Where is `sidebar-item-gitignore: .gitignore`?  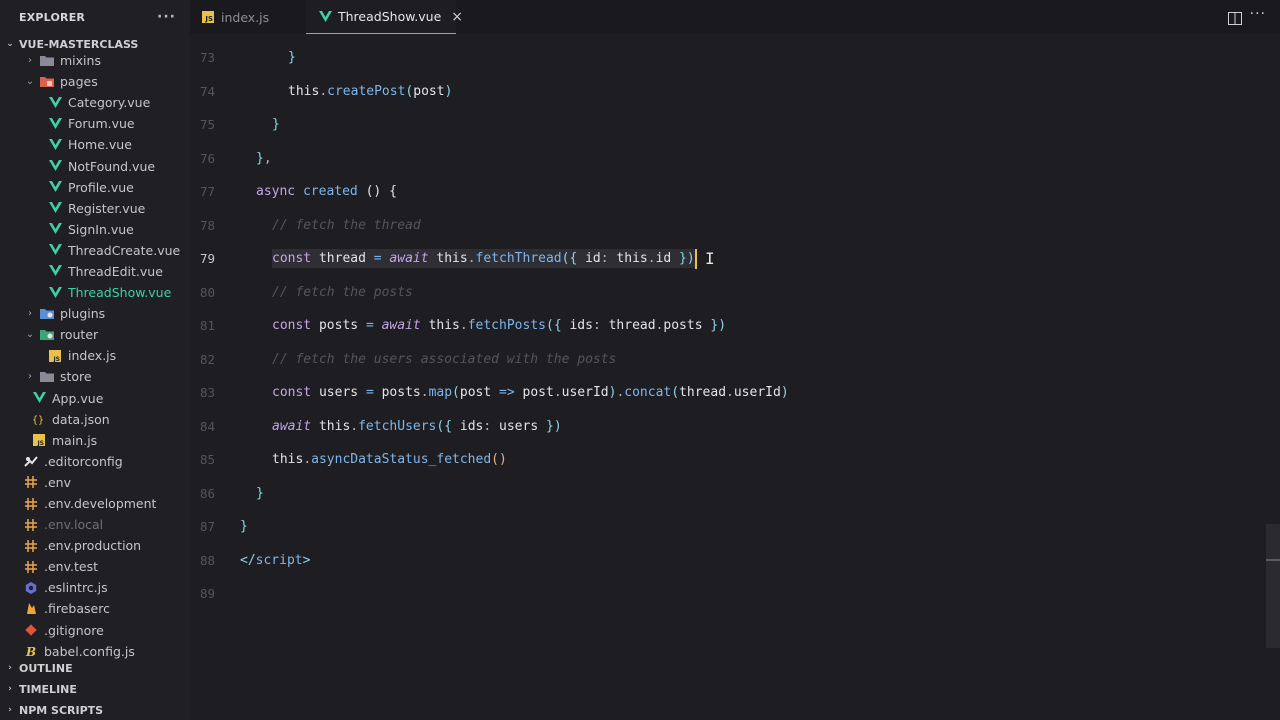
sidebar-item-gitignore: .gitignore is located at coordinates (95, 630).